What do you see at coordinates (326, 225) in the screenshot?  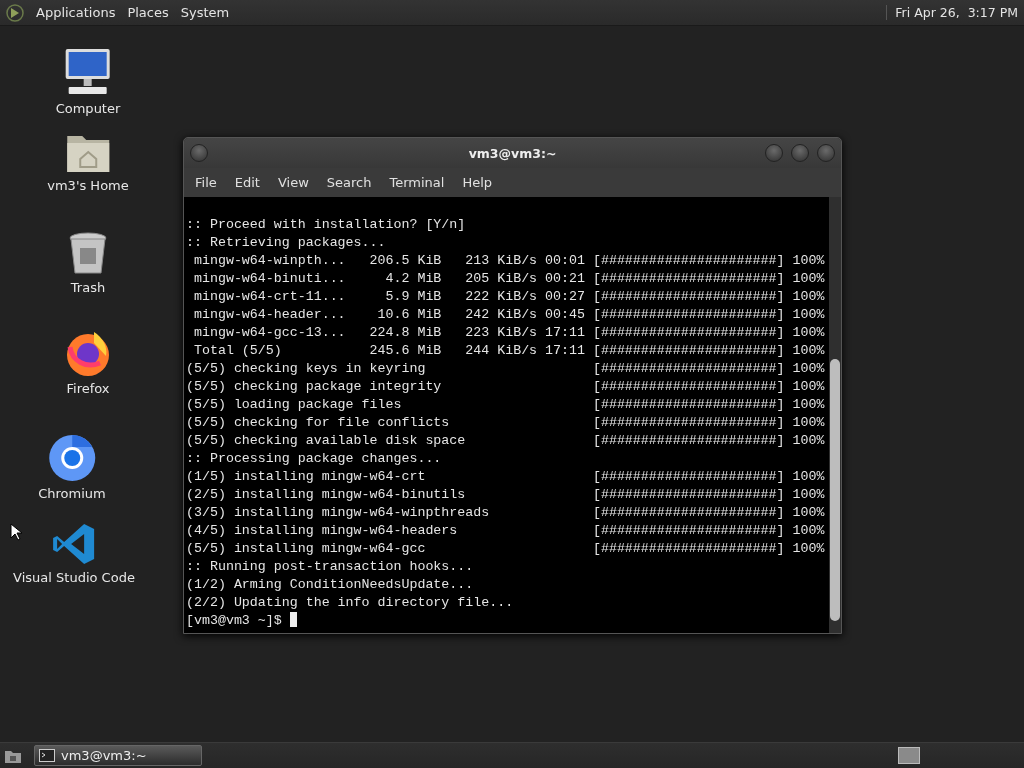 I see `terminal-line: :: Proceed with installation? [Y/n]` at bounding box center [326, 225].